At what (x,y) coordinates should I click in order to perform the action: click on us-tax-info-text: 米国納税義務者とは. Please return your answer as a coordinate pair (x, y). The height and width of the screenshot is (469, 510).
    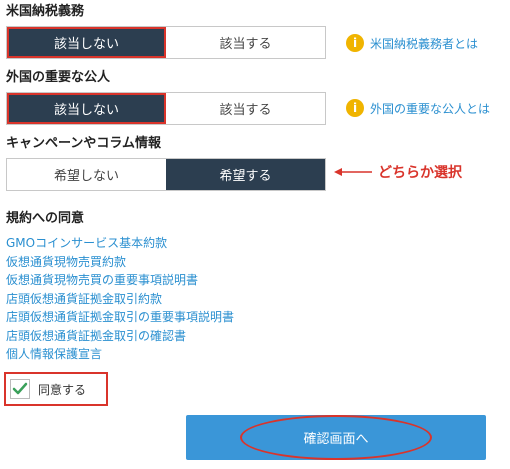
    Looking at the image, I should click on (424, 43).